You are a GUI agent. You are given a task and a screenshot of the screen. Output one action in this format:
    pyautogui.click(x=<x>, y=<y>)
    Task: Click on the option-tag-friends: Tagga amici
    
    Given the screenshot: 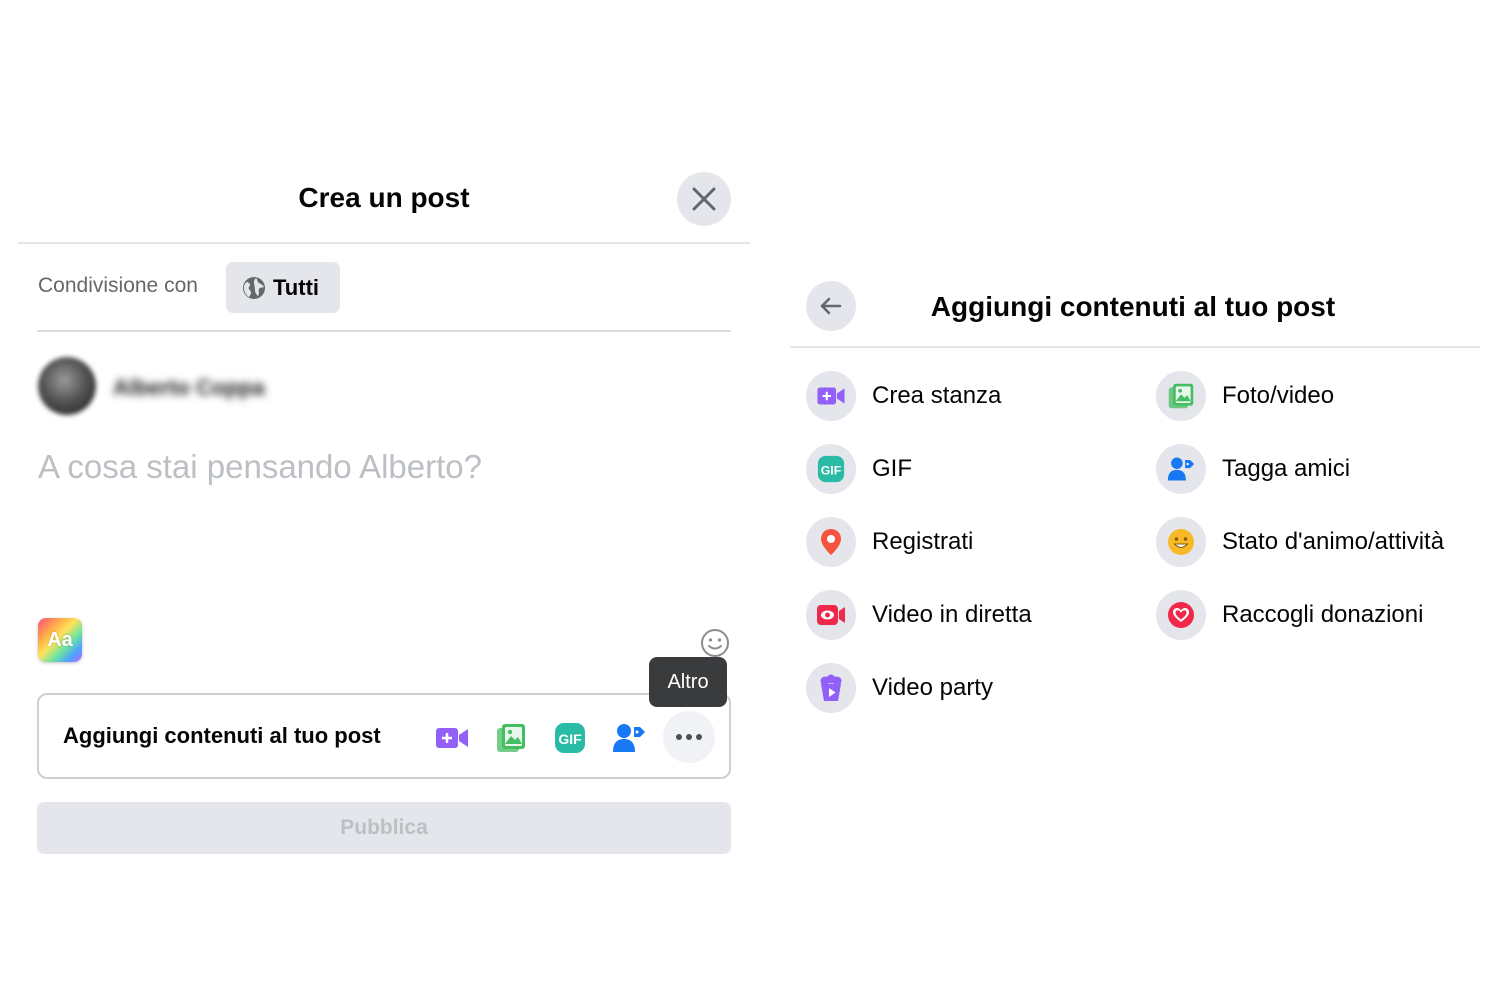 What is the action you would take?
    pyautogui.click(x=1253, y=469)
    